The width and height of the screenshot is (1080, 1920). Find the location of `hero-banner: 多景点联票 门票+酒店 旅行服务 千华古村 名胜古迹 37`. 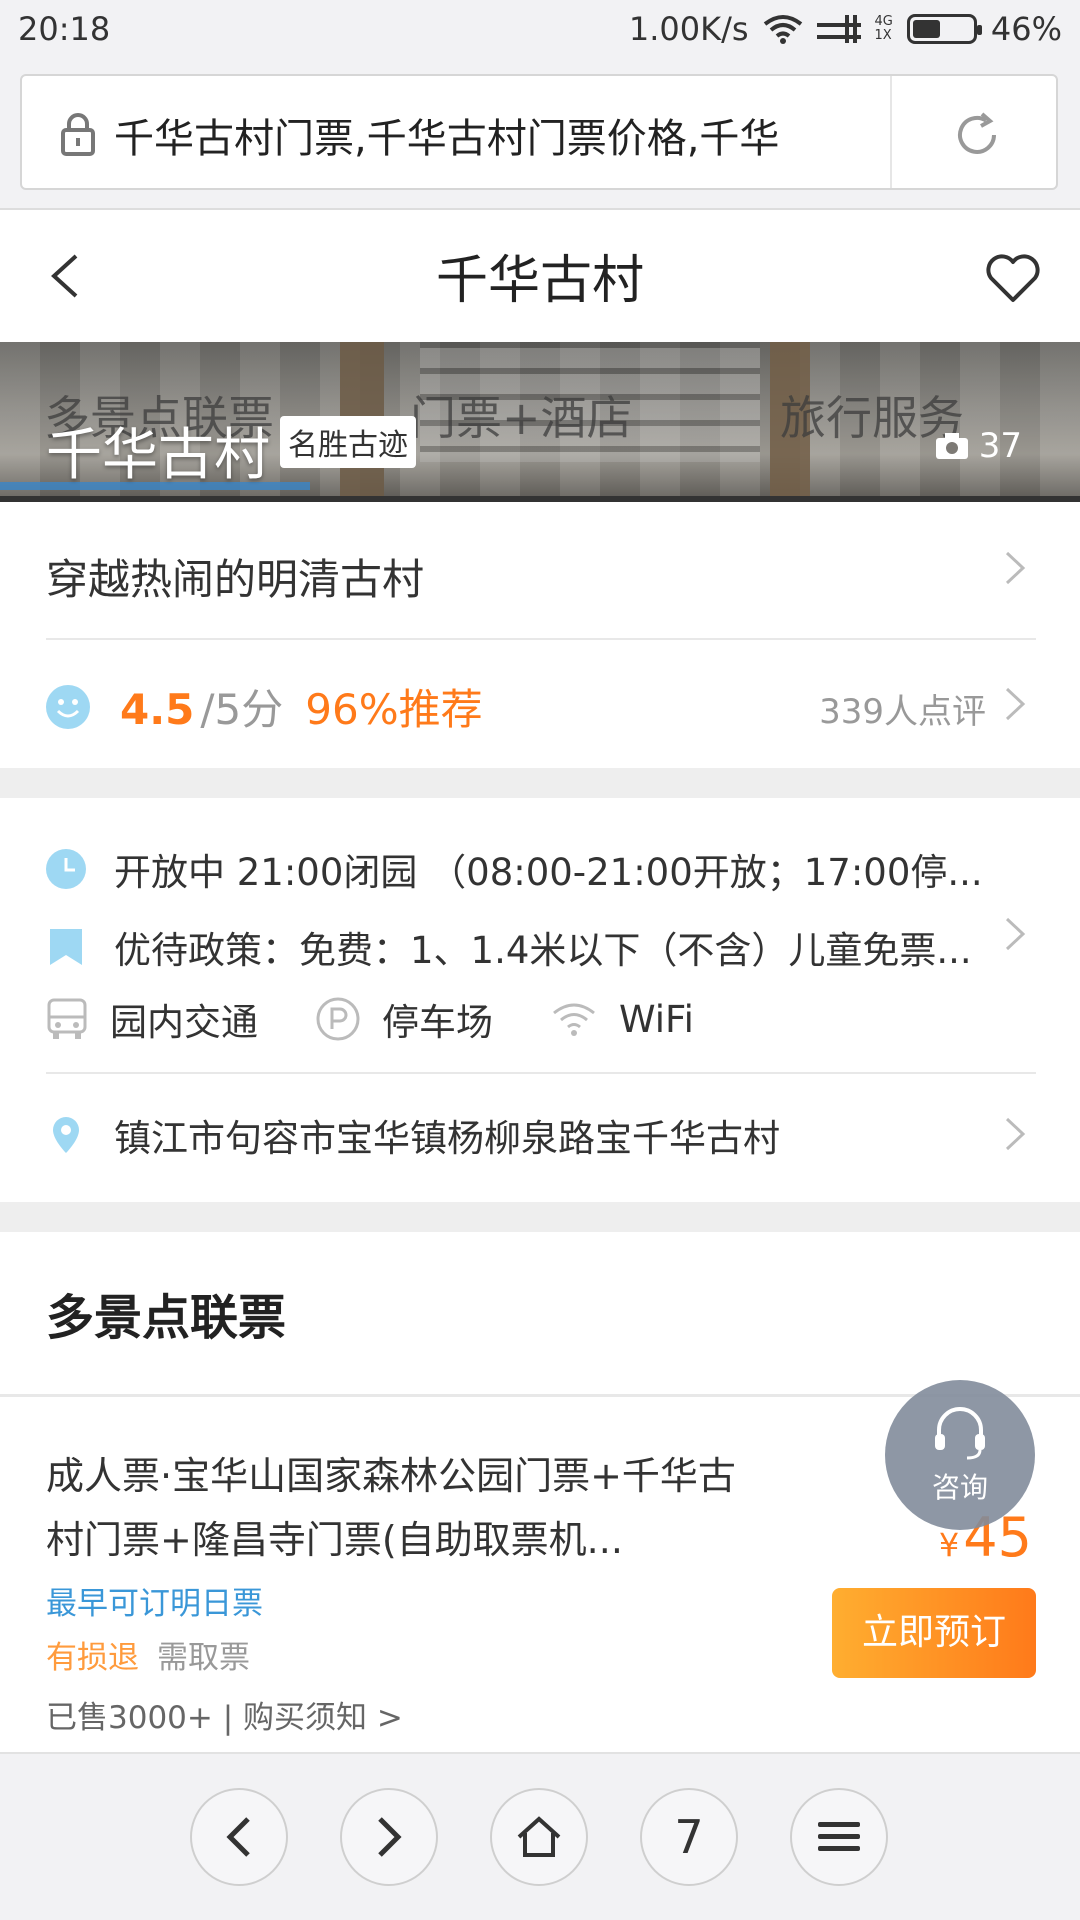

hero-banner: 多景点联票 门票+酒店 旅行服务 千华古村 名胜古迹 37 is located at coordinates (540, 422).